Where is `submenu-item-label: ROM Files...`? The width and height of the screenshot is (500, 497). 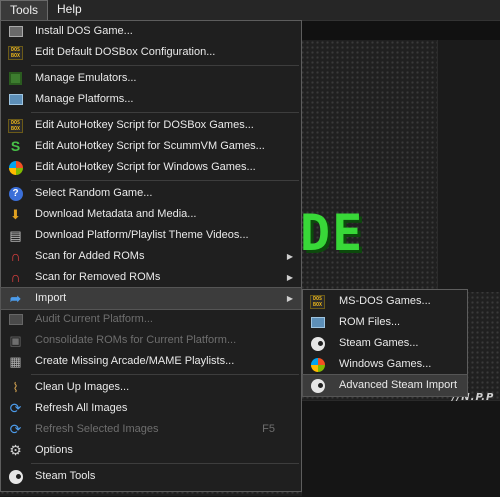 submenu-item-label: ROM Files... is located at coordinates (370, 322).